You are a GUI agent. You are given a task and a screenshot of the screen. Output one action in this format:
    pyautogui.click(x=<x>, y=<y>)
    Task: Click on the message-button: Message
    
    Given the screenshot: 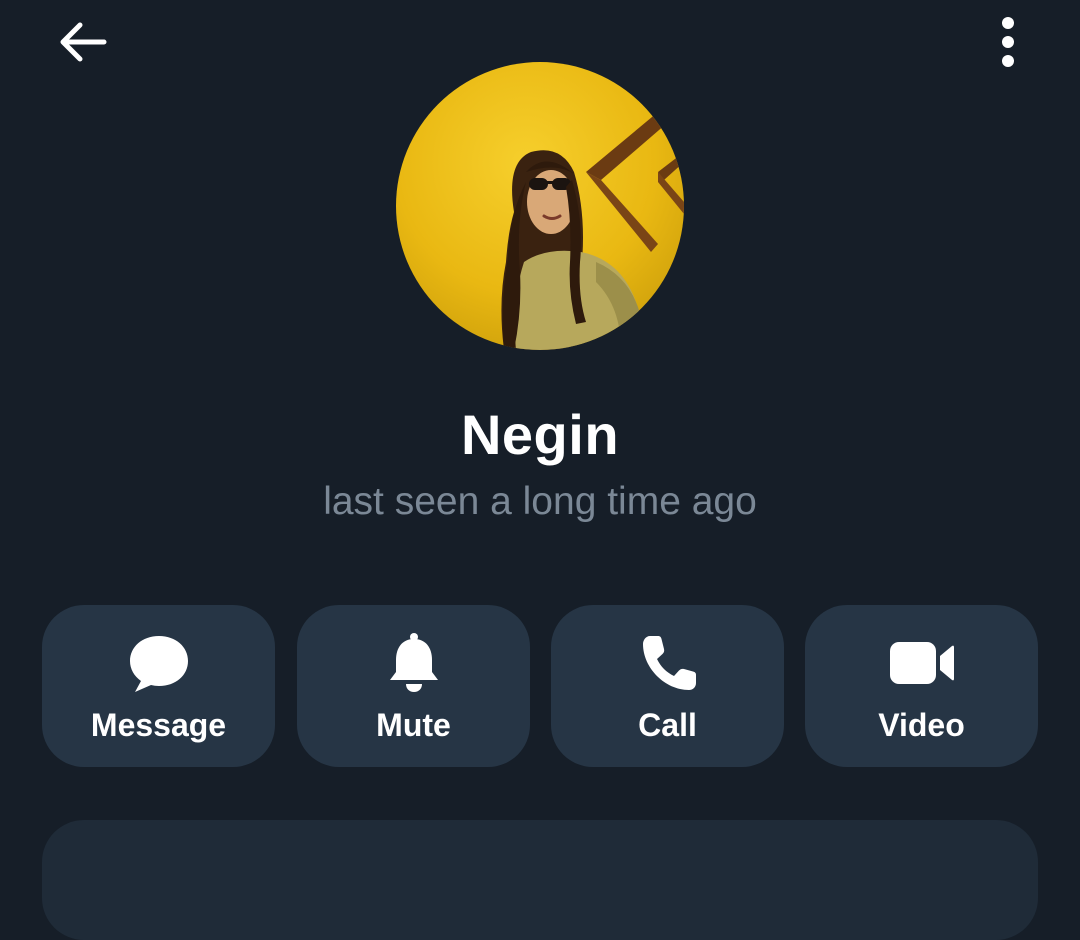 What is the action you would take?
    pyautogui.click(x=158, y=686)
    